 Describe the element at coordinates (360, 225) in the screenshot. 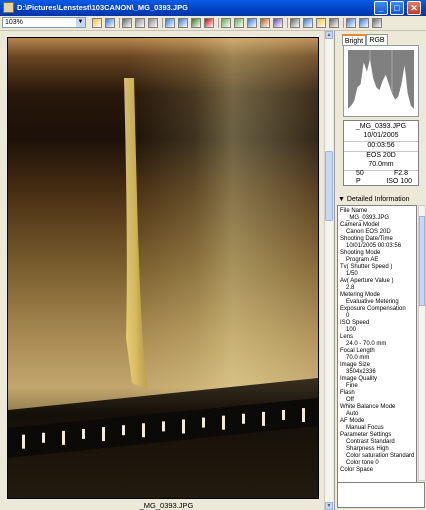

I see `detail-label: Camera Model` at that location.